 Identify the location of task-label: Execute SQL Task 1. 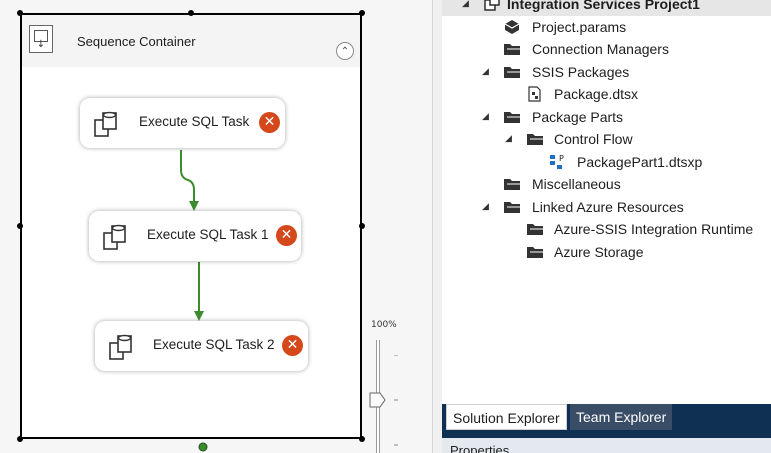
(208, 234).